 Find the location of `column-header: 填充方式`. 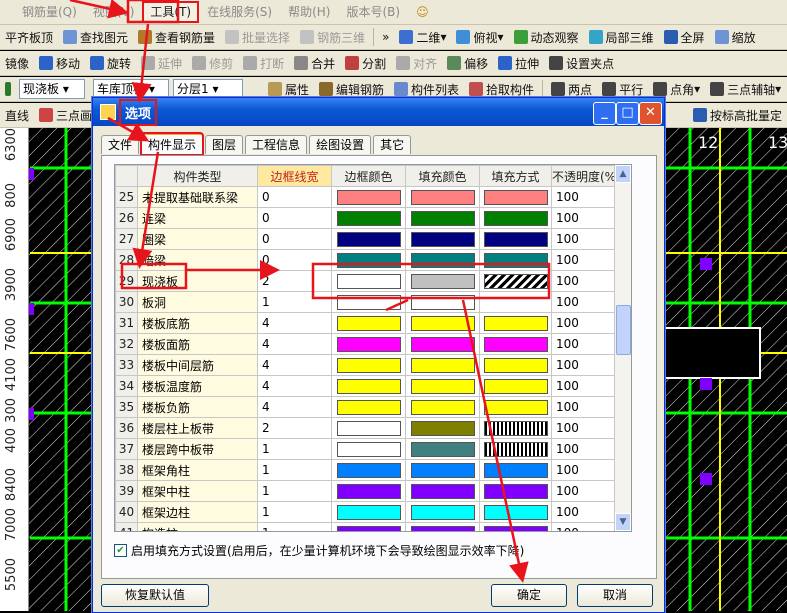

column-header: 填充方式 is located at coordinates (515, 176).